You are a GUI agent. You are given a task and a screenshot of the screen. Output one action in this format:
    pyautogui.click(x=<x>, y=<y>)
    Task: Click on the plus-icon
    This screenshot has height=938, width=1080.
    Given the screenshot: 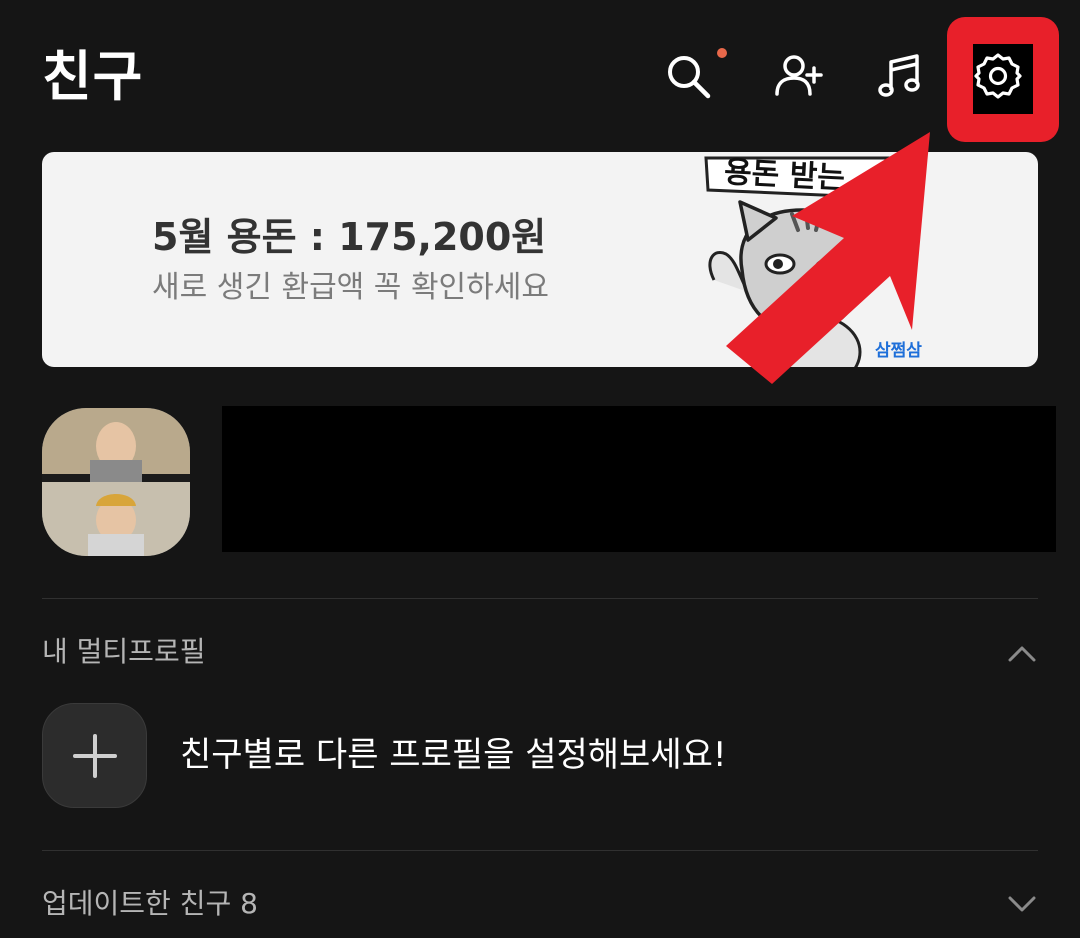 What is the action you would take?
    pyautogui.click(x=94, y=755)
    